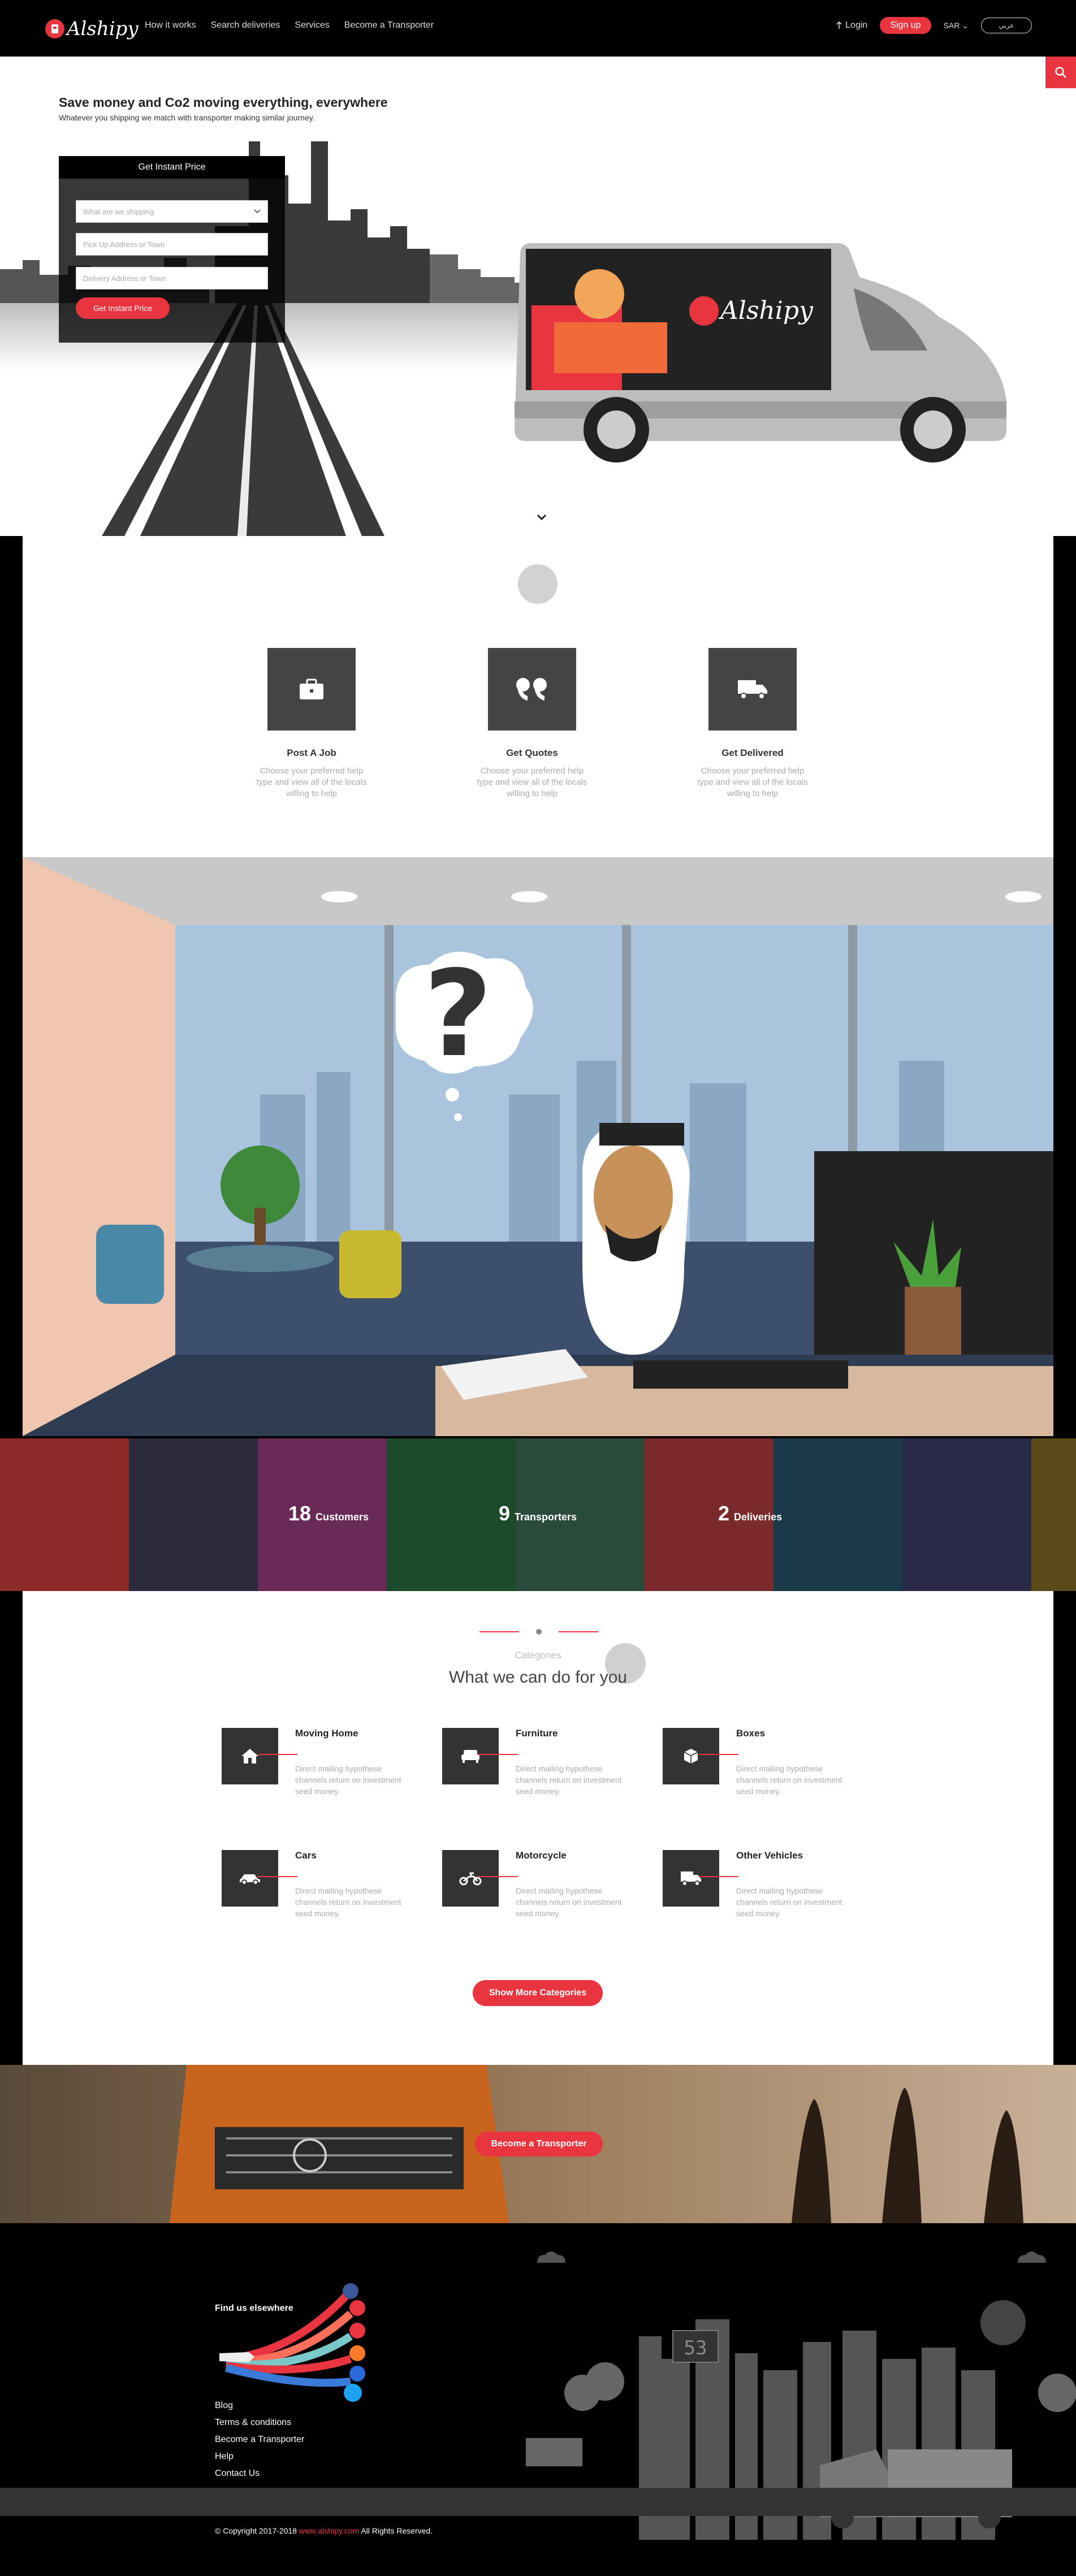 The width and height of the screenshot is (1076, 2576). What do you see at coordinates (357, 2308) in the screenshot?
I see `google-plus-icon` at bounding box center [357, 2308].